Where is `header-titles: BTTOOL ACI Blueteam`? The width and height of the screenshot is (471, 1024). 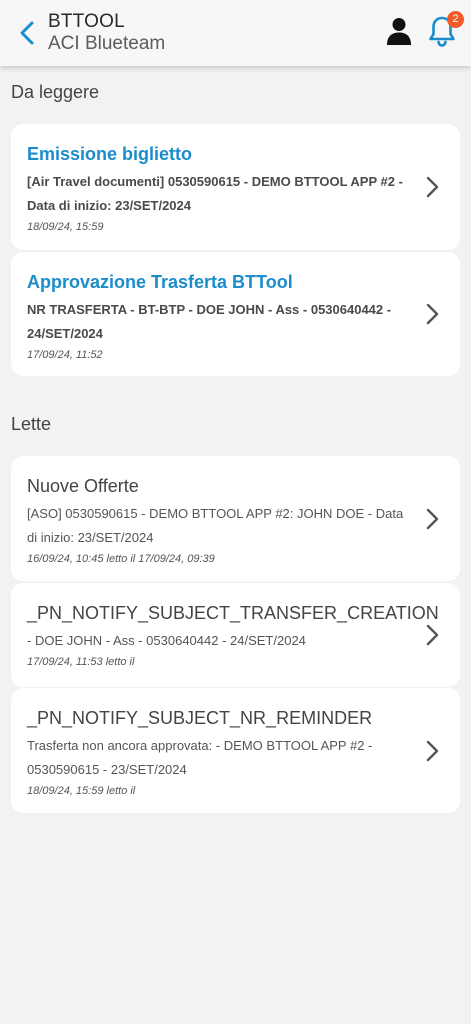 header-titles: BTTOOL ACI Blueteam is located at coordinates (106, 33).